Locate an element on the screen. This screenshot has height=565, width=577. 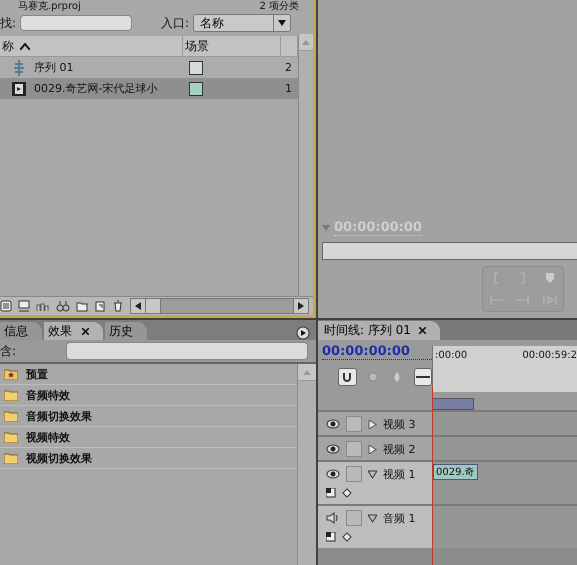
folder-label: 音频特效 is located at coordinates (48, 395).